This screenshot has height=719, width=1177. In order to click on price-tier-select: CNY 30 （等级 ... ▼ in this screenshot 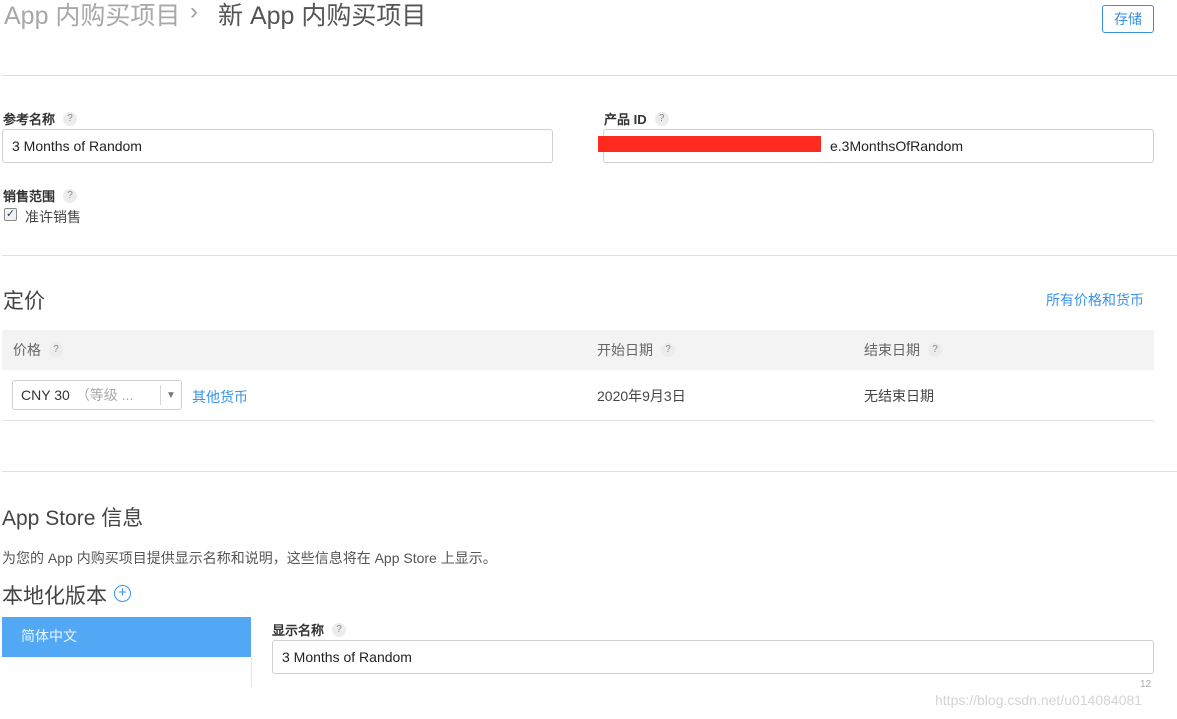, I will do `click(97, 395)`.